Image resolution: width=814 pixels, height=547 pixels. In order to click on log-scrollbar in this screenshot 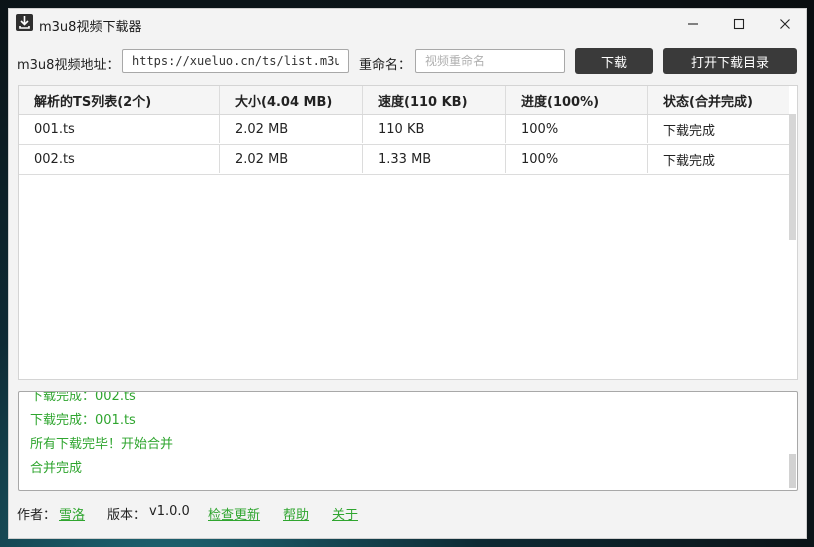, I will do `click(792, 471)`.